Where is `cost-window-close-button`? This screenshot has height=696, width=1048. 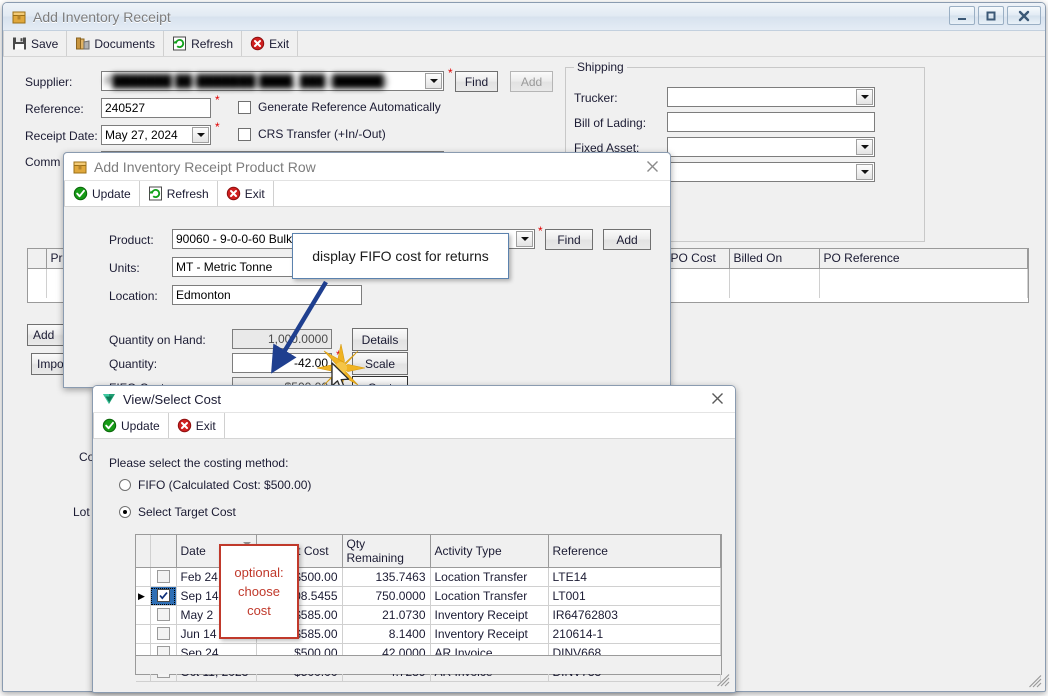 cost-window-close-button is located at coordinates (717, 400).